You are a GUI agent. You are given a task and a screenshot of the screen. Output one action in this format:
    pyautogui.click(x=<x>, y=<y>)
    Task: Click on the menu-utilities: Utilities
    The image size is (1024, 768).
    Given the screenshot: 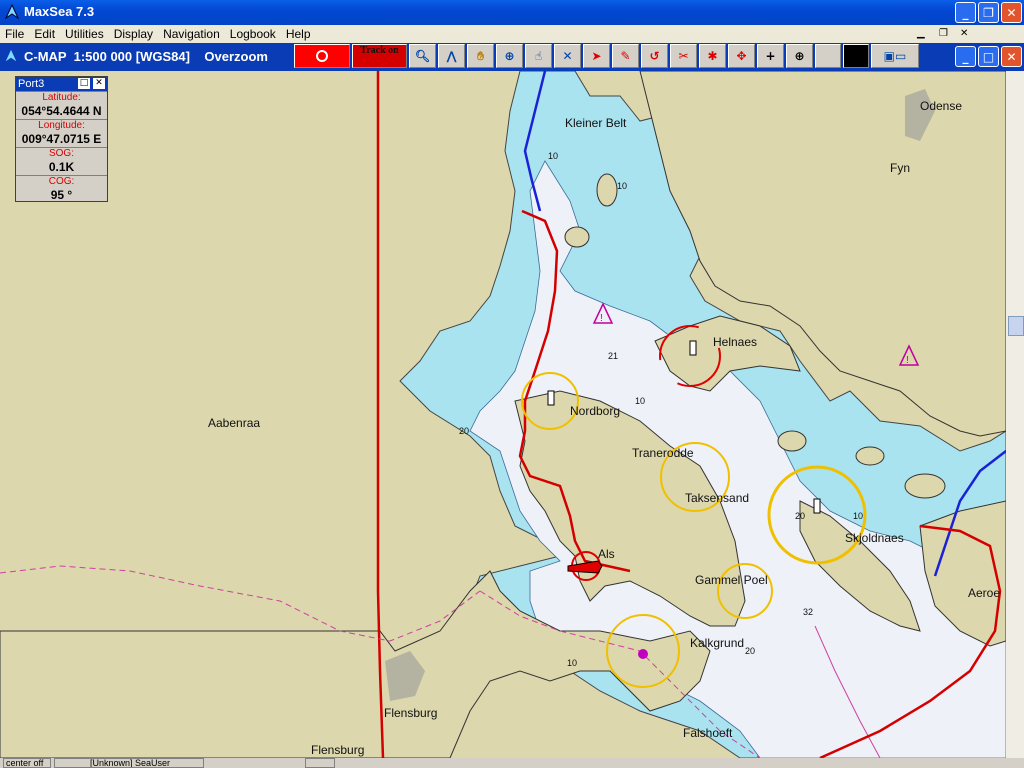 What is the action you would take?
    pyautogui.click(x=84, y=34)
    